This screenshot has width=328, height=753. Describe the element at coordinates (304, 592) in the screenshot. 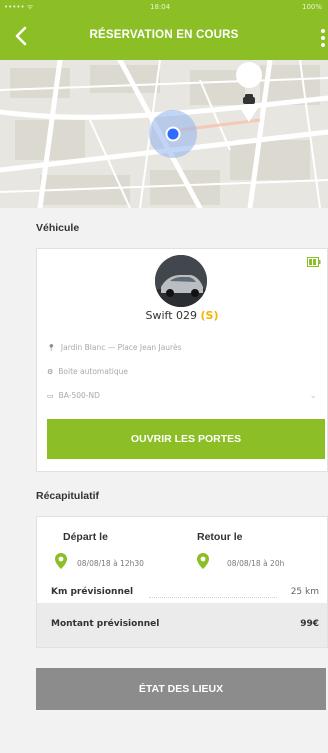

I see `km-value: 25 km` at that location.